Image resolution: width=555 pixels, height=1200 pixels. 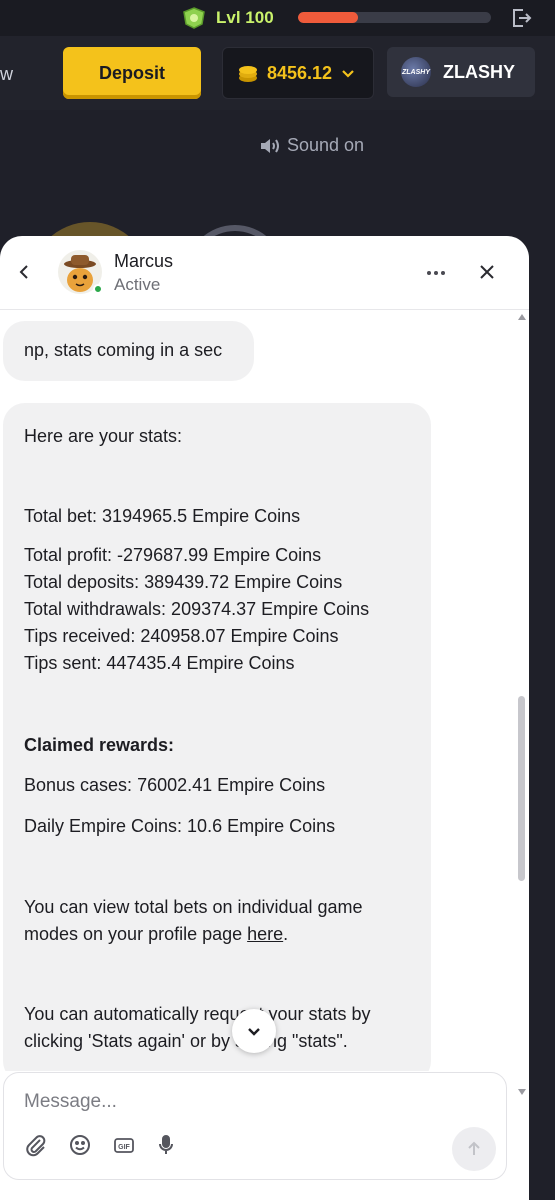 I want to click on message-text: ., so click(x=286, y=934).